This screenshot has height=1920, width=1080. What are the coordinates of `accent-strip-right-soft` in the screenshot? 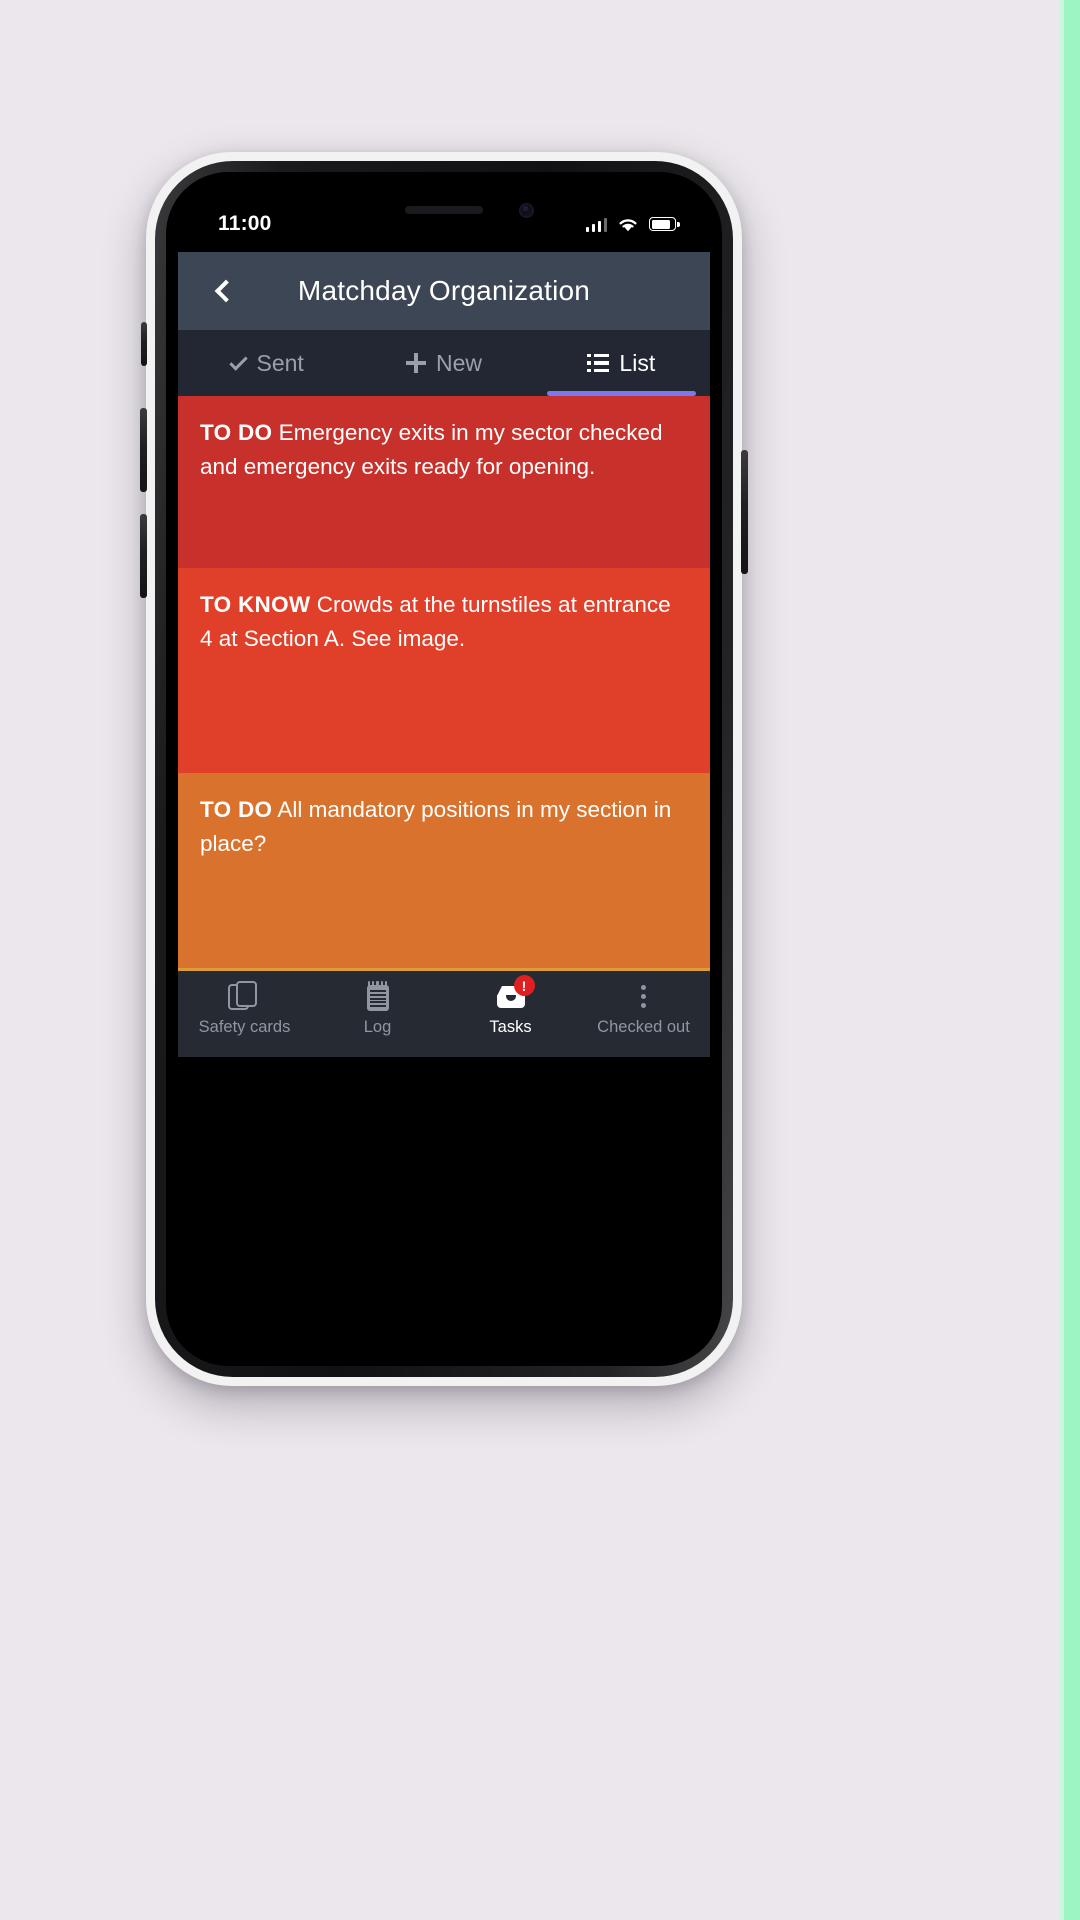 It's located at (1062, 960).